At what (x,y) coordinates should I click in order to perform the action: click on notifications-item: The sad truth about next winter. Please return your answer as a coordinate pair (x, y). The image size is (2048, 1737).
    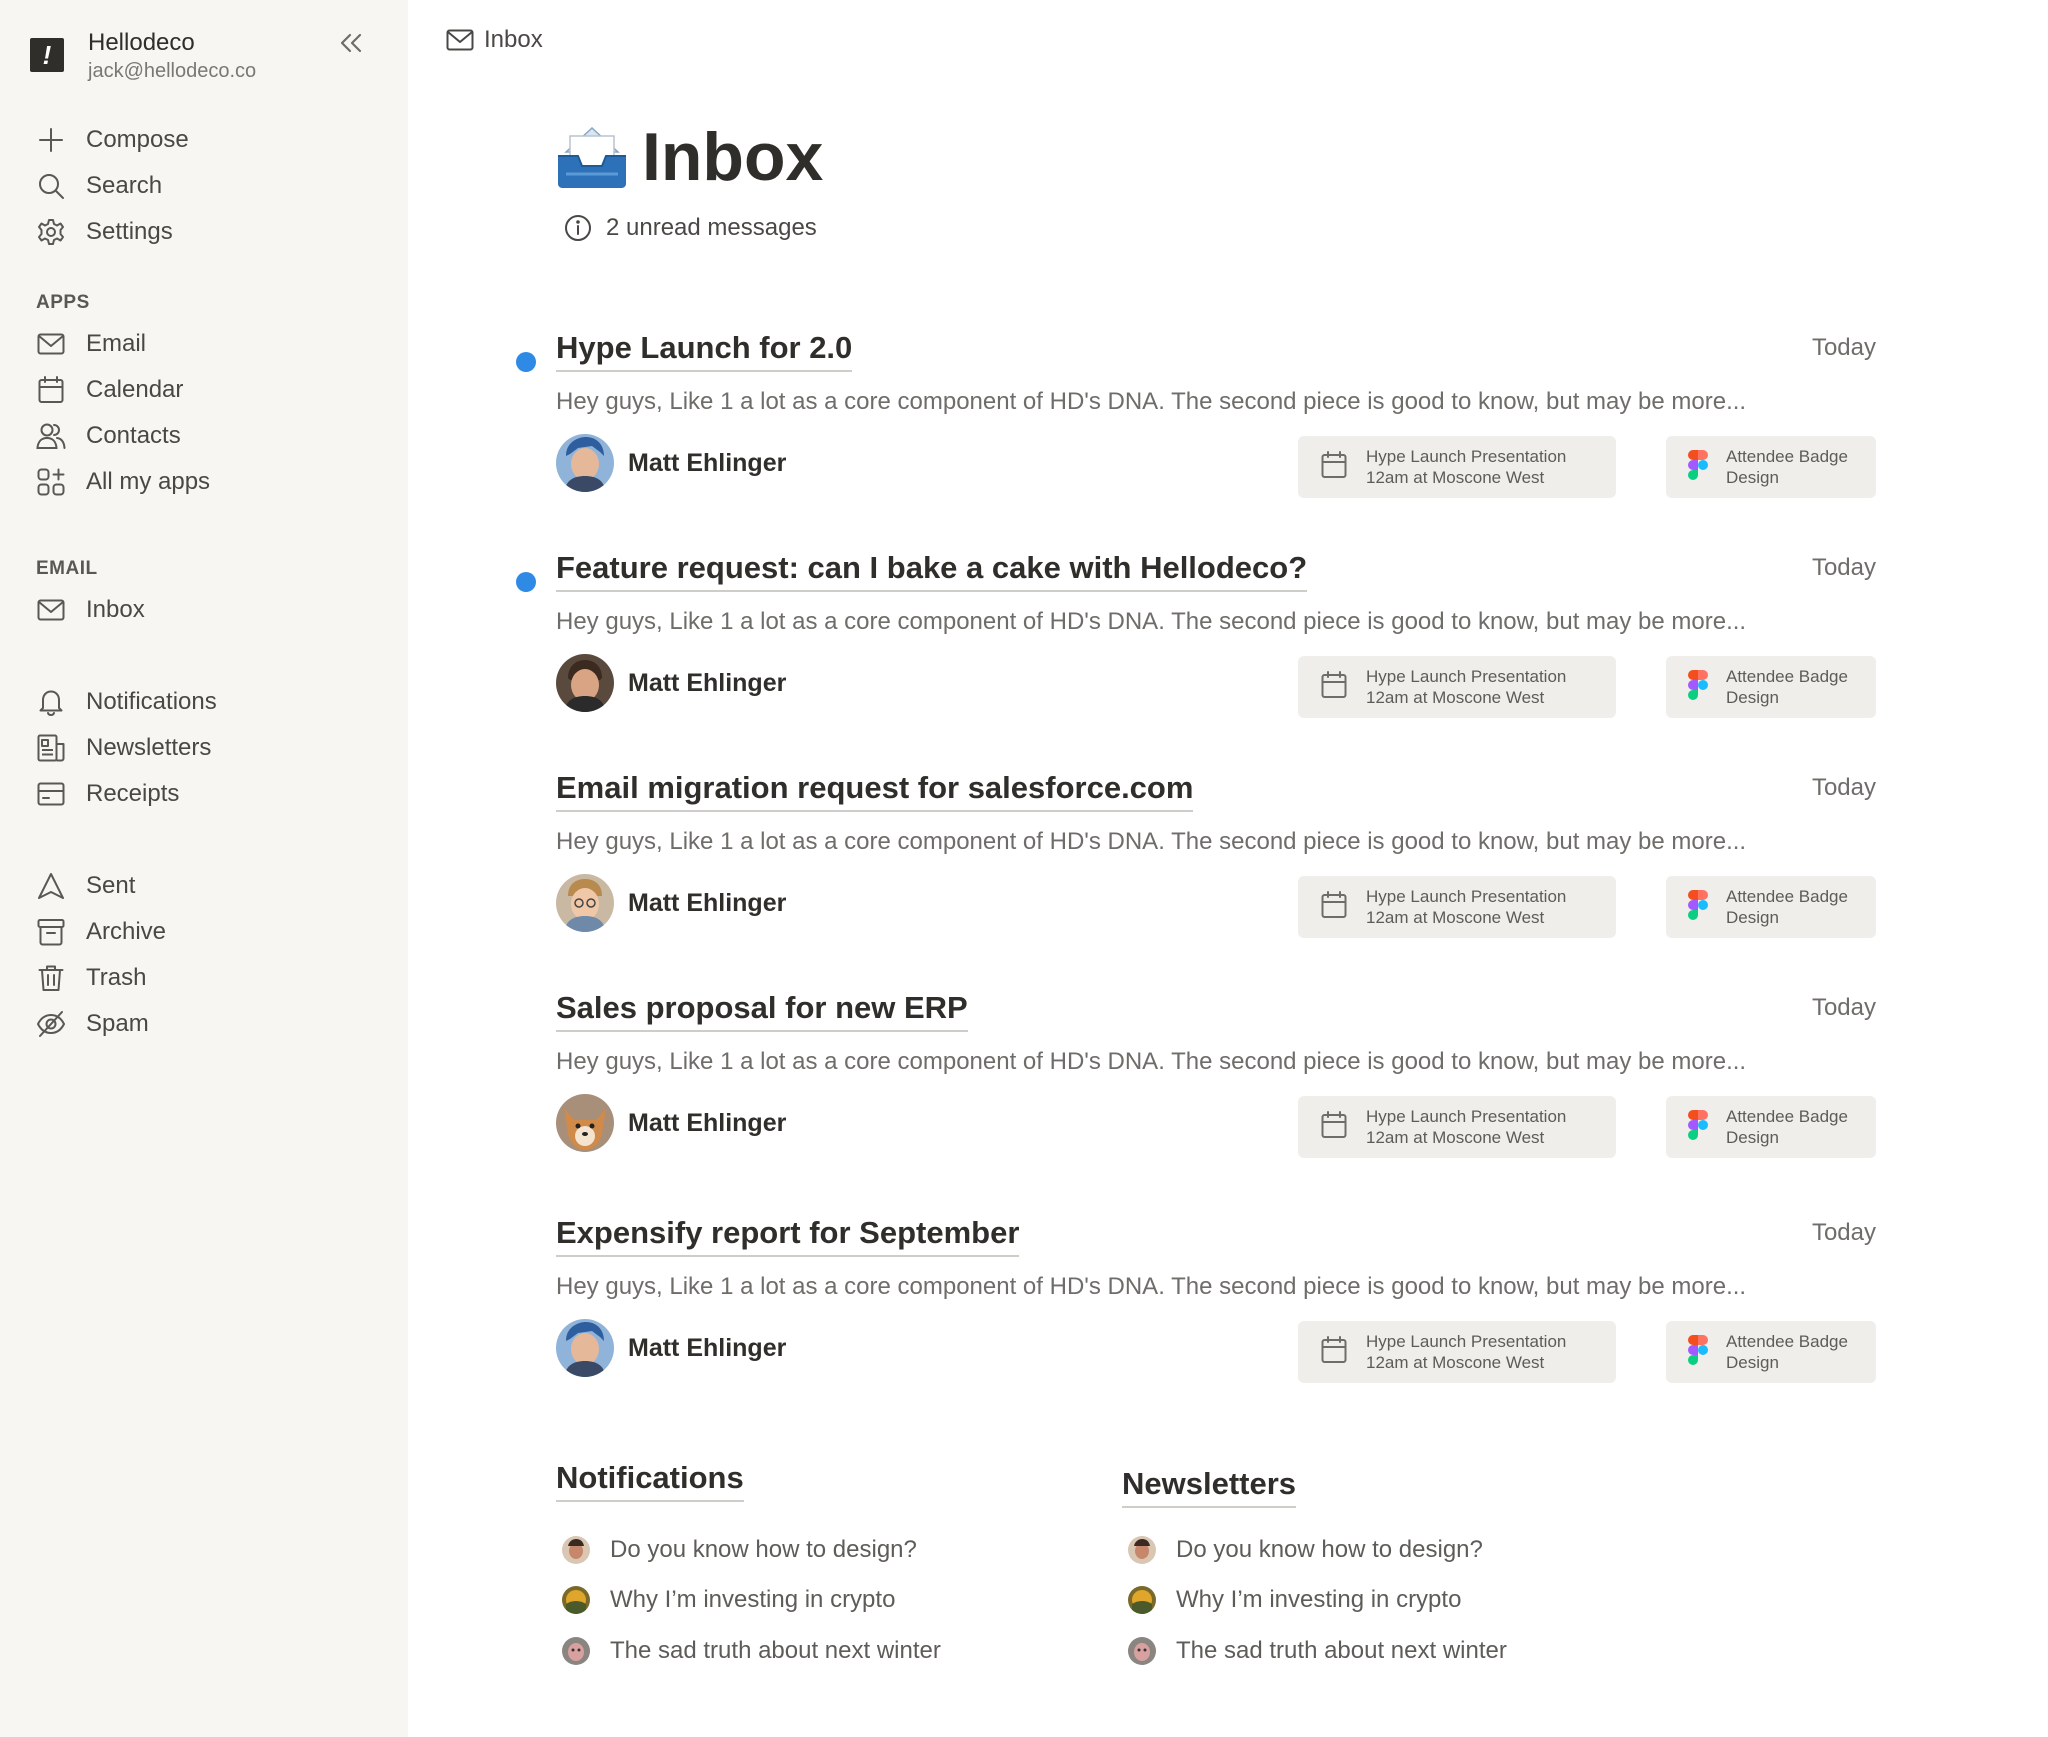
    Looking at the image, I should click on (751, 1651).